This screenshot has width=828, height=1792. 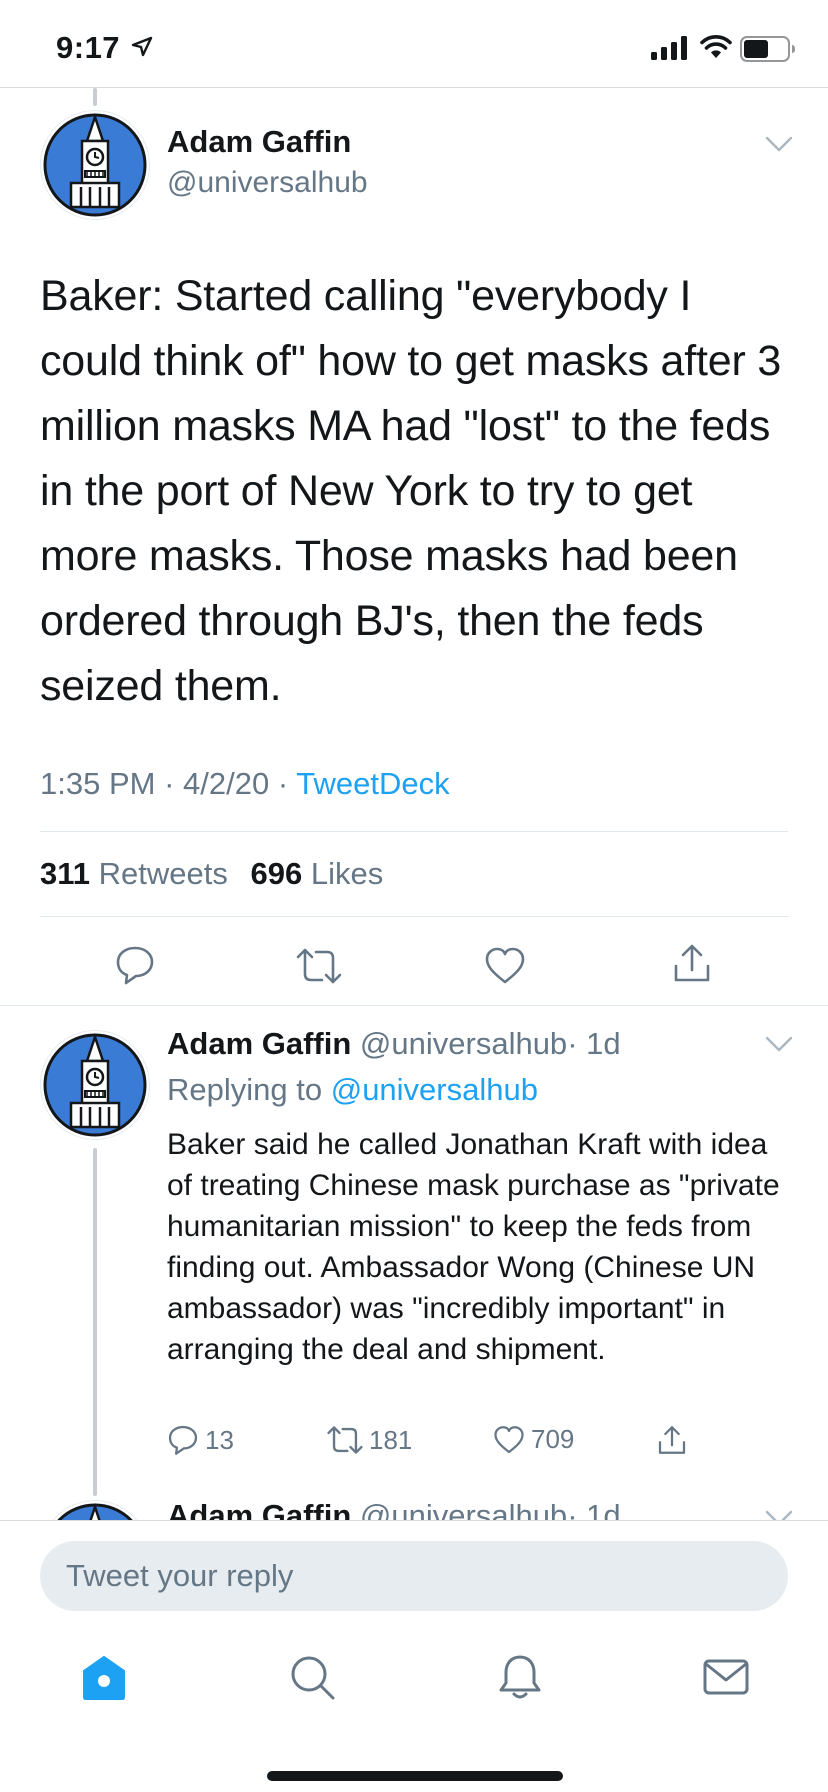 What do you see at coordinates (520, 1677) in the screenshot?
I see `bell-icon` at bounding box center [520, 1677].